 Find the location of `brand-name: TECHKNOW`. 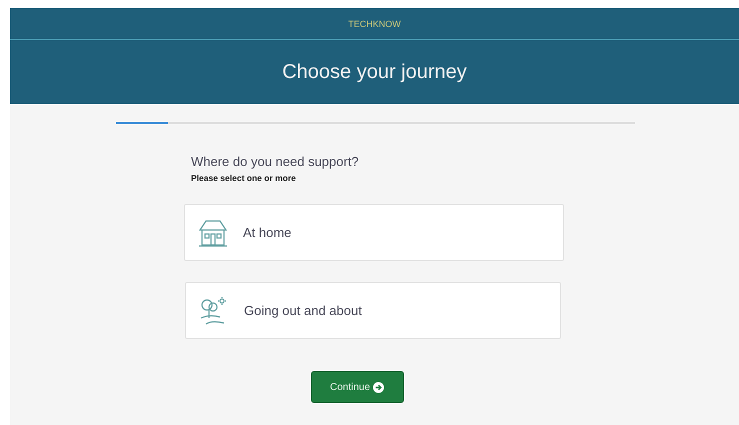

brand-name: TECHKNOW is located at coordinates (374, 23).